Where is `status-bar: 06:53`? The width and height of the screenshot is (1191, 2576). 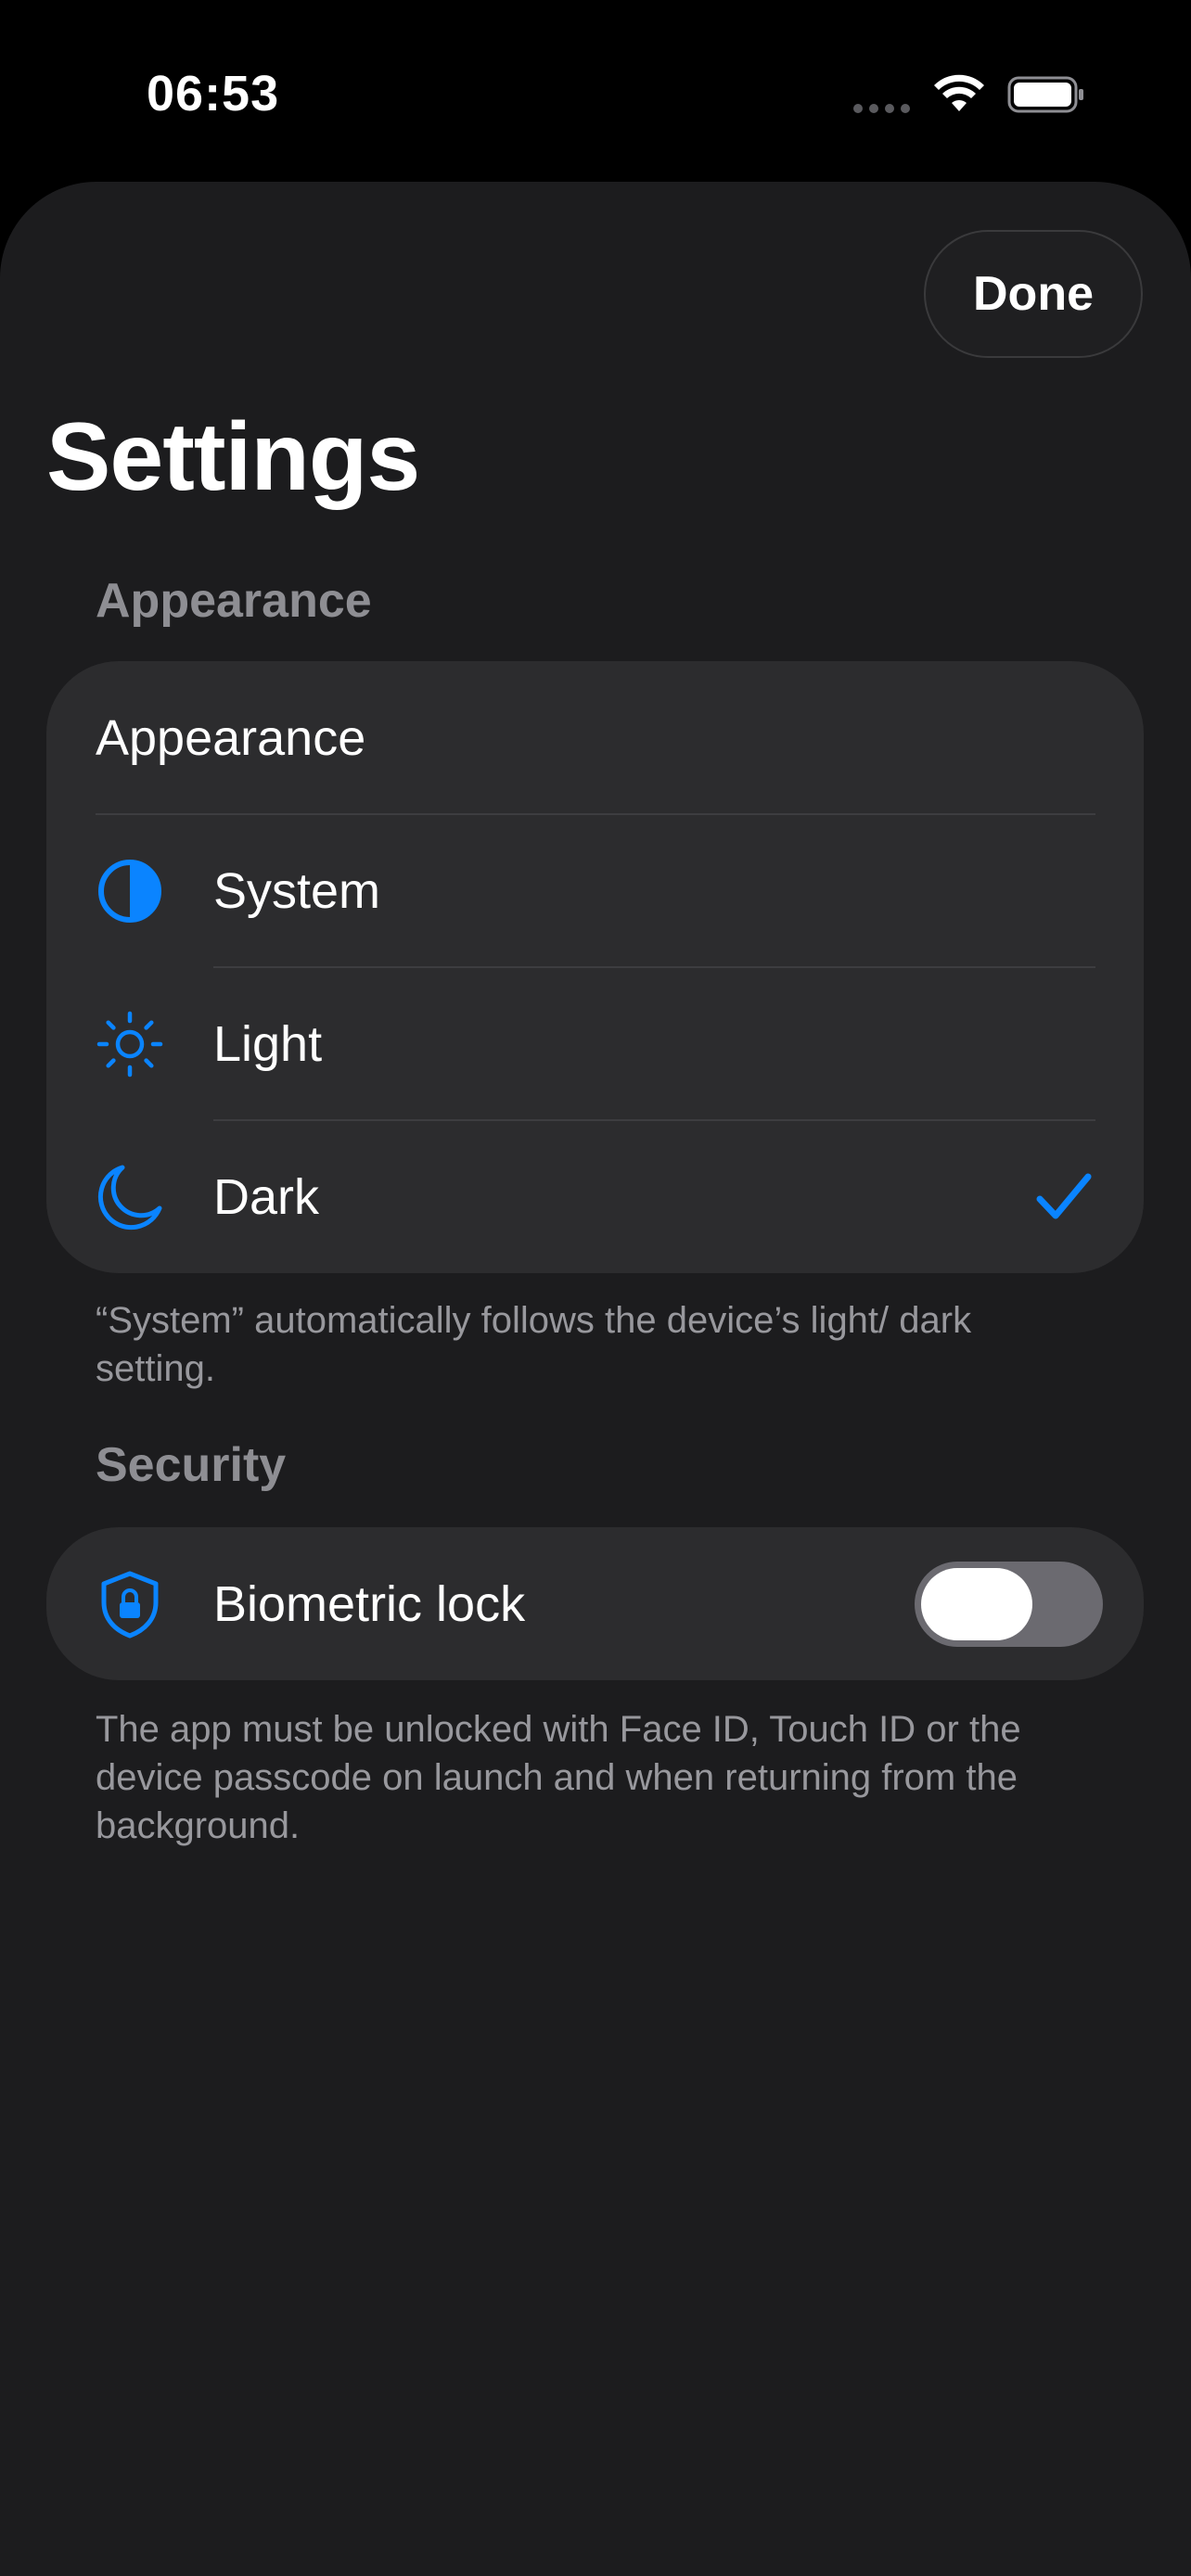
status-bar: 06:53 is located at coordinates (595, 92).